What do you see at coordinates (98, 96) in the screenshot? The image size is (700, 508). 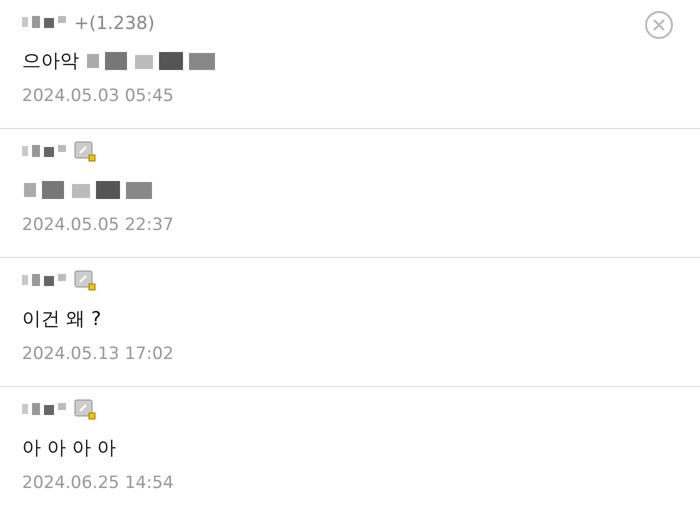 I see `comment-time: 2024.05.03 05:45` at bounding box center [98, 96].